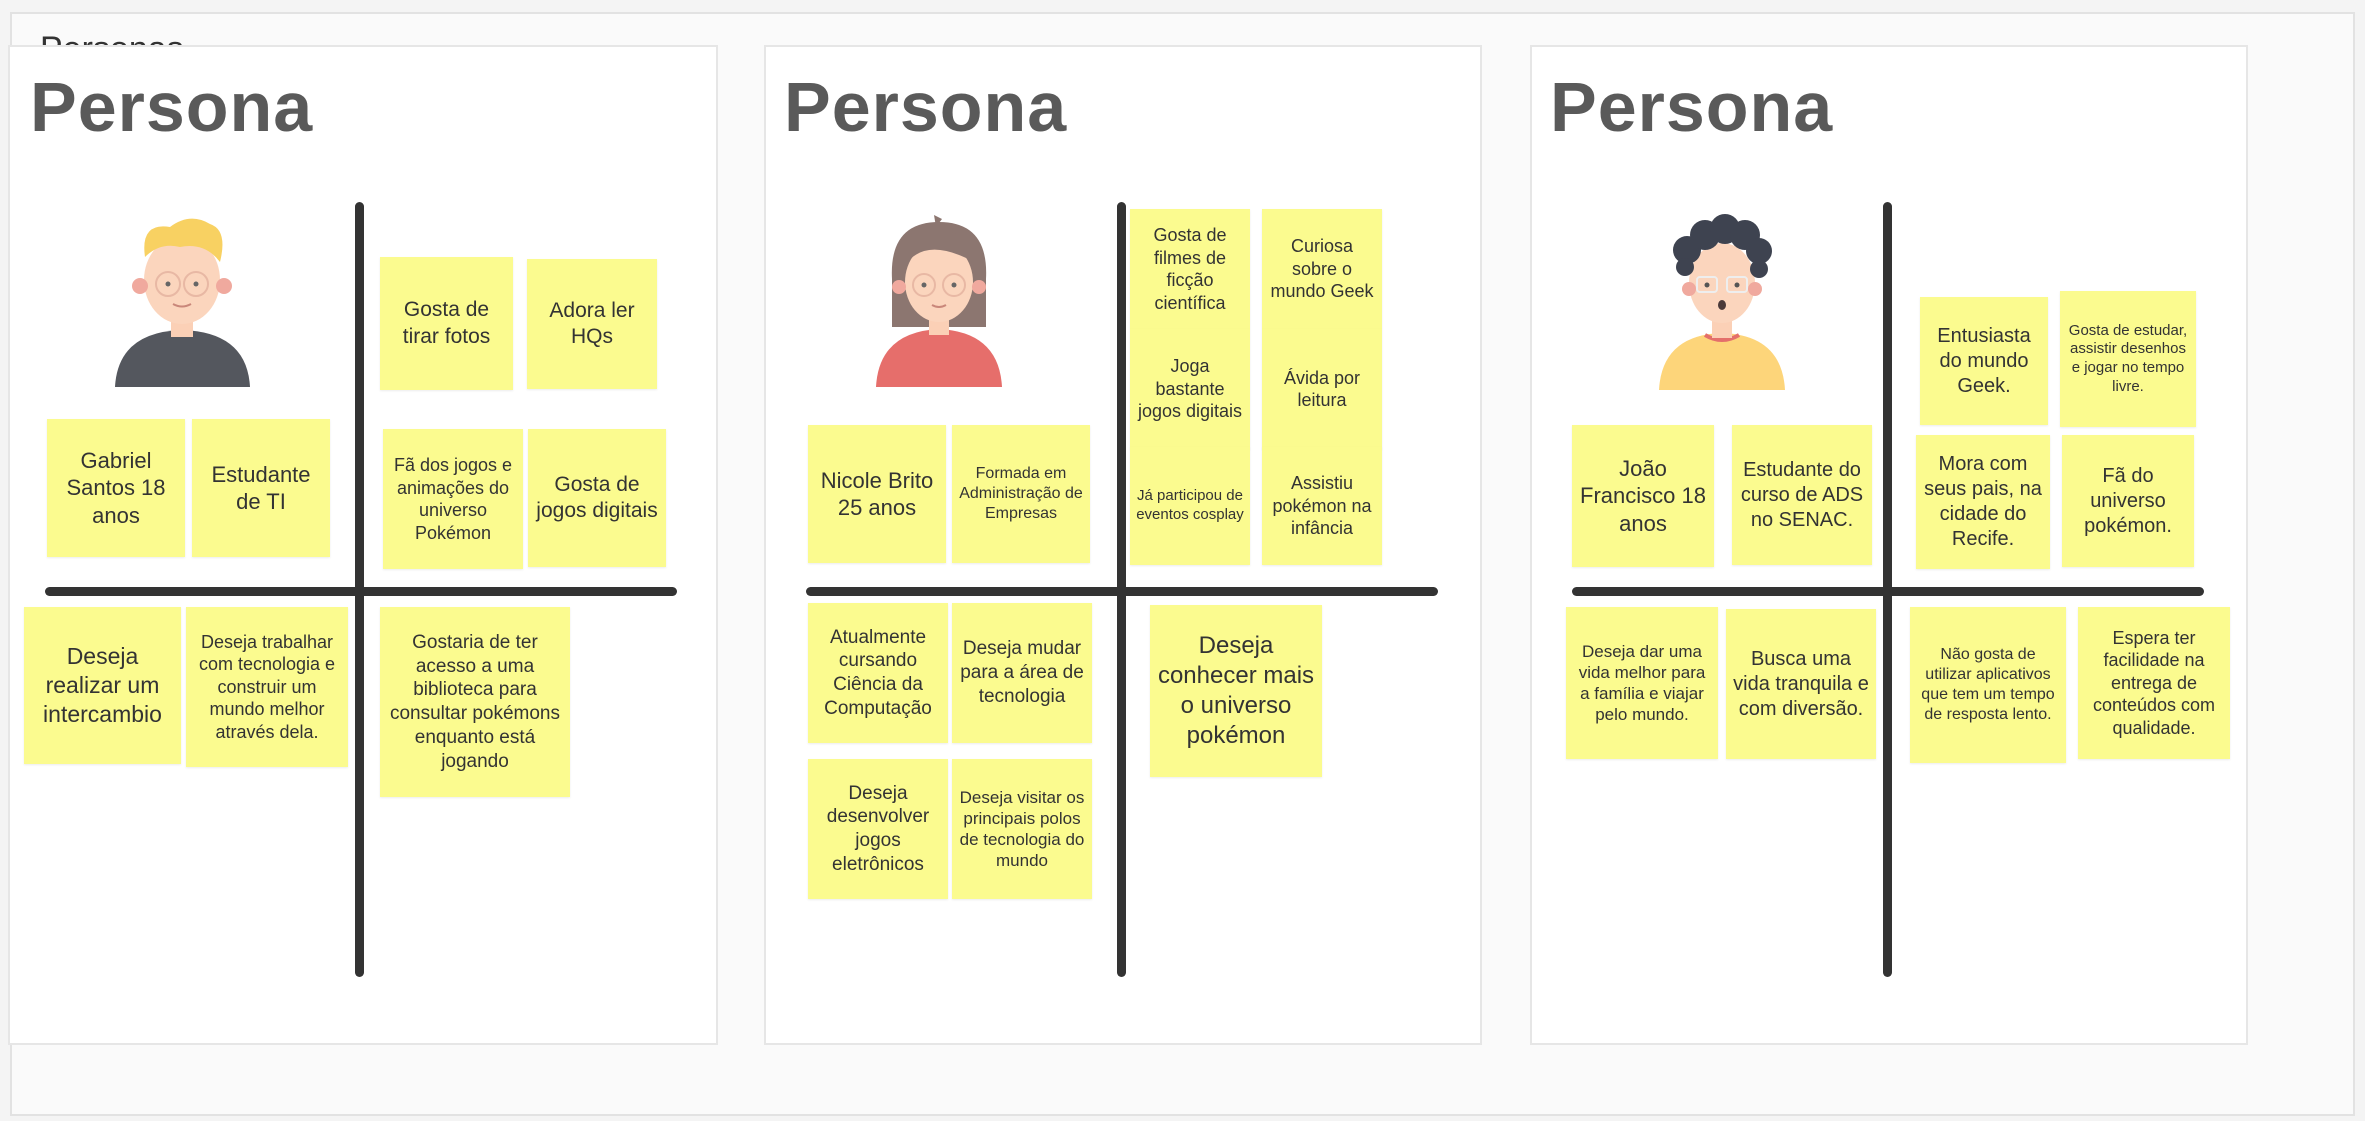 The height and width of the screenshot is (1121, 2365). What do you see at coordinates (1236, 691) in the screenshot?
I see `sticky-note: Deseja conhecer mais o universo pokémon` at bounding box center [1236, 691].